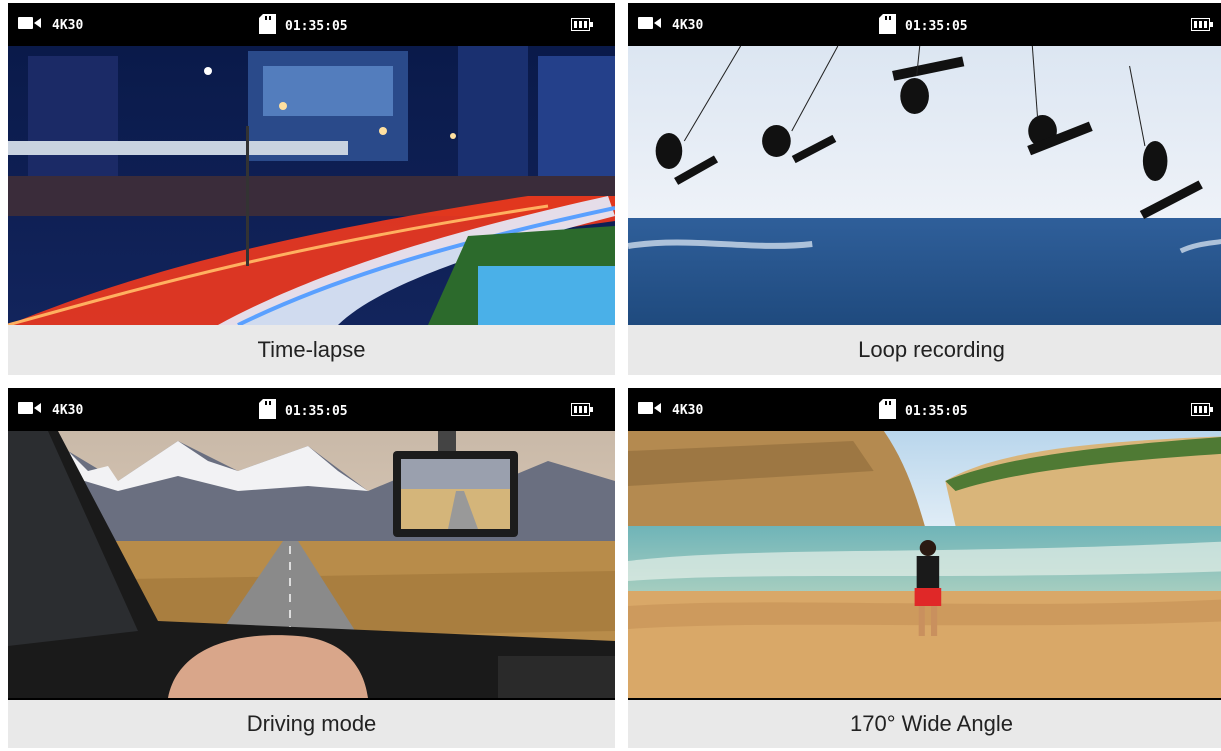  I want to click on mode-caption: Loop recording, so click(924, 350).